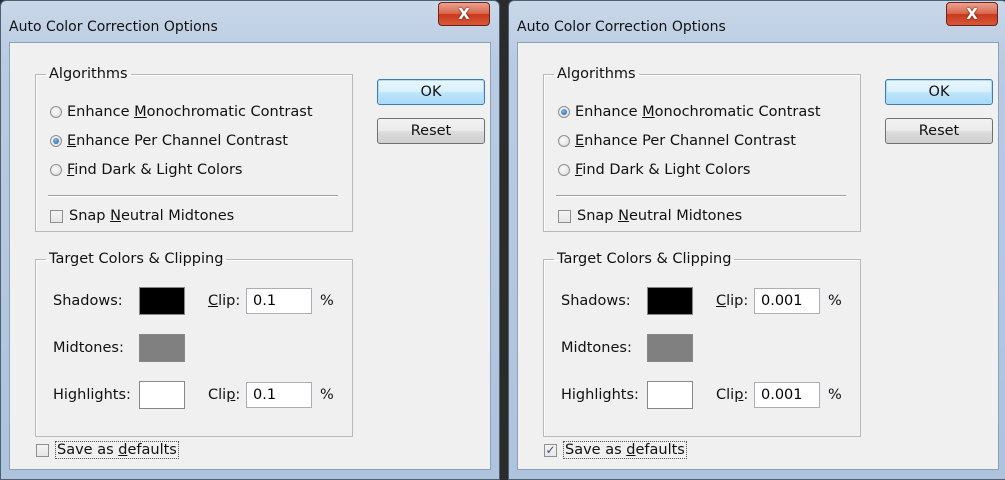 Image resolution: width=1005 pixels, height=480 pixels. I want to click on save-as-defaults-checkbox: Save as defaults, so click(107, 450).